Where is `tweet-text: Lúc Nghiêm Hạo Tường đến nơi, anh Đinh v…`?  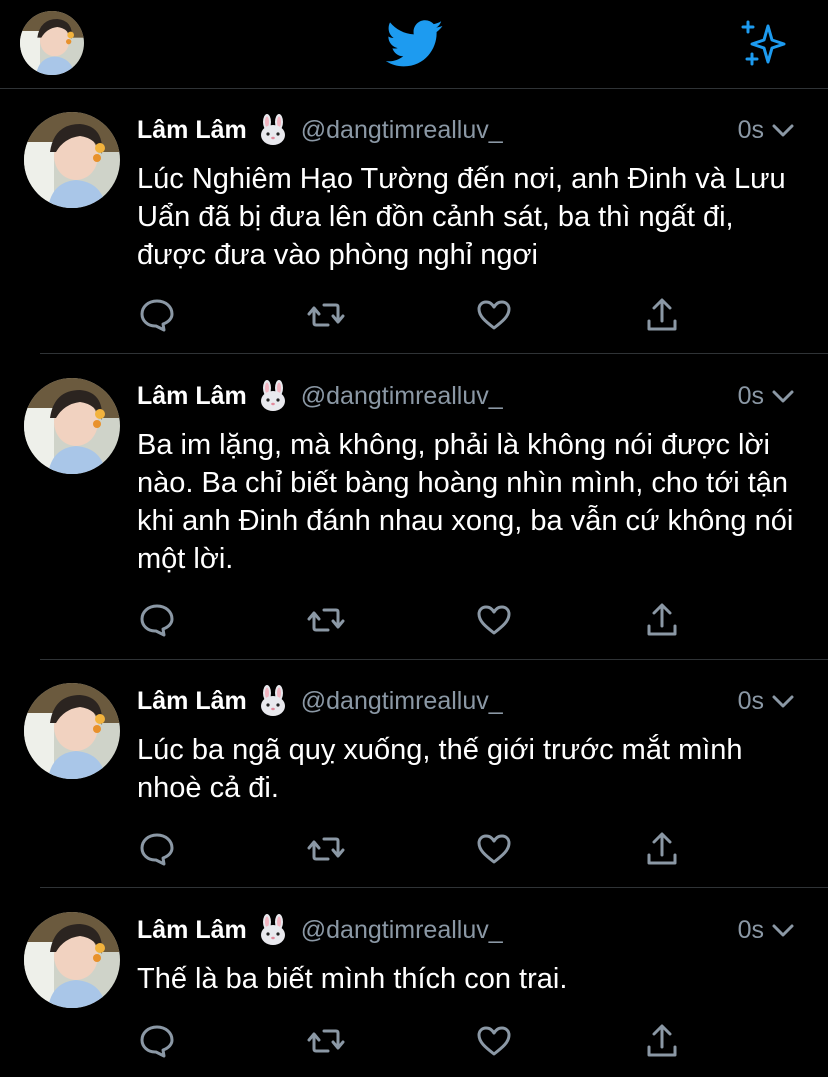 tweet-text: Lúc Nghiêm Hạo Tường đến nơi, anh Đinh v… is located at coordinates (461, 217).